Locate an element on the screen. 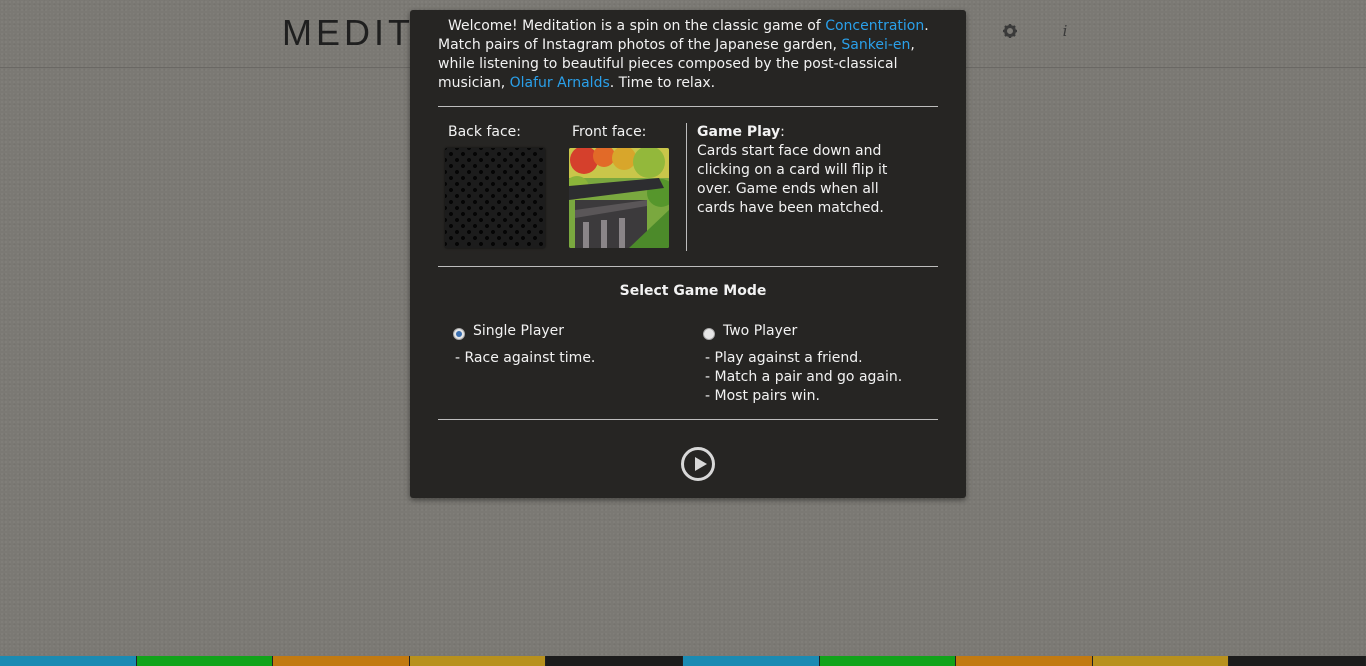 The width and height of the screenshot is (1366, 666). gear-icon is located at coordinates (1010, 31).